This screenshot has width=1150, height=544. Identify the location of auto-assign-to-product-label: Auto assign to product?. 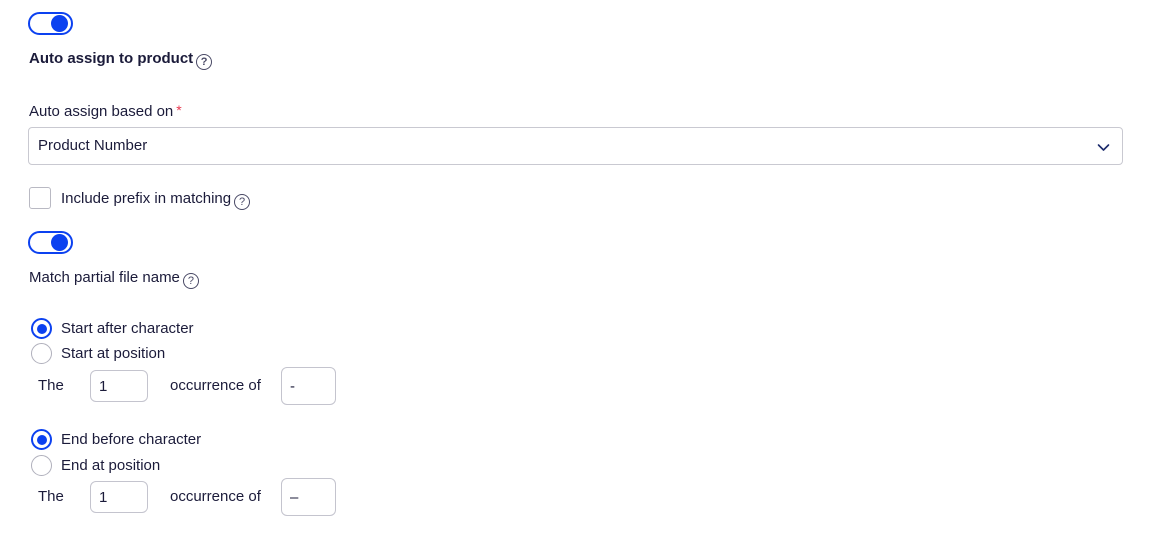
(121, 59).